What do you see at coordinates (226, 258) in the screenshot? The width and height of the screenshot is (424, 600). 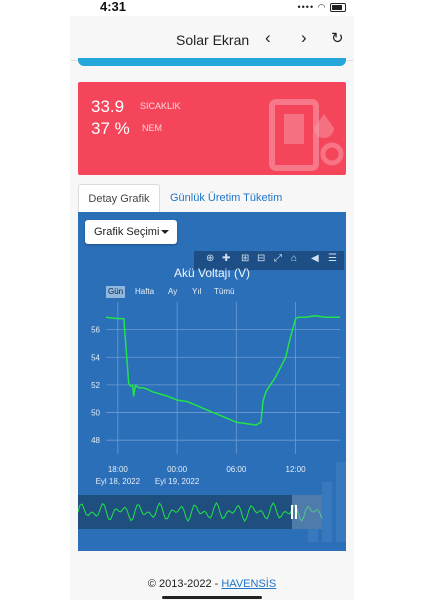 I see `pan-icon: ✚` at bounding box center [226, 258].